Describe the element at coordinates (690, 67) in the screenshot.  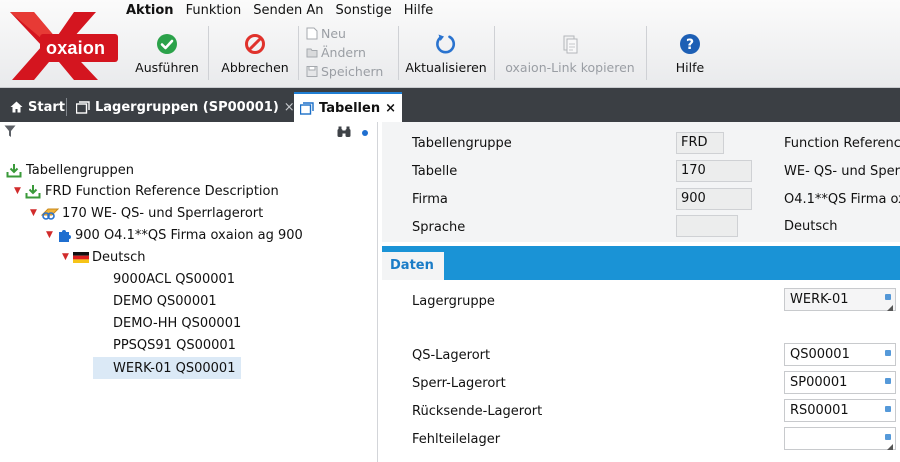
I see `help-label: Hilfe` at that location.